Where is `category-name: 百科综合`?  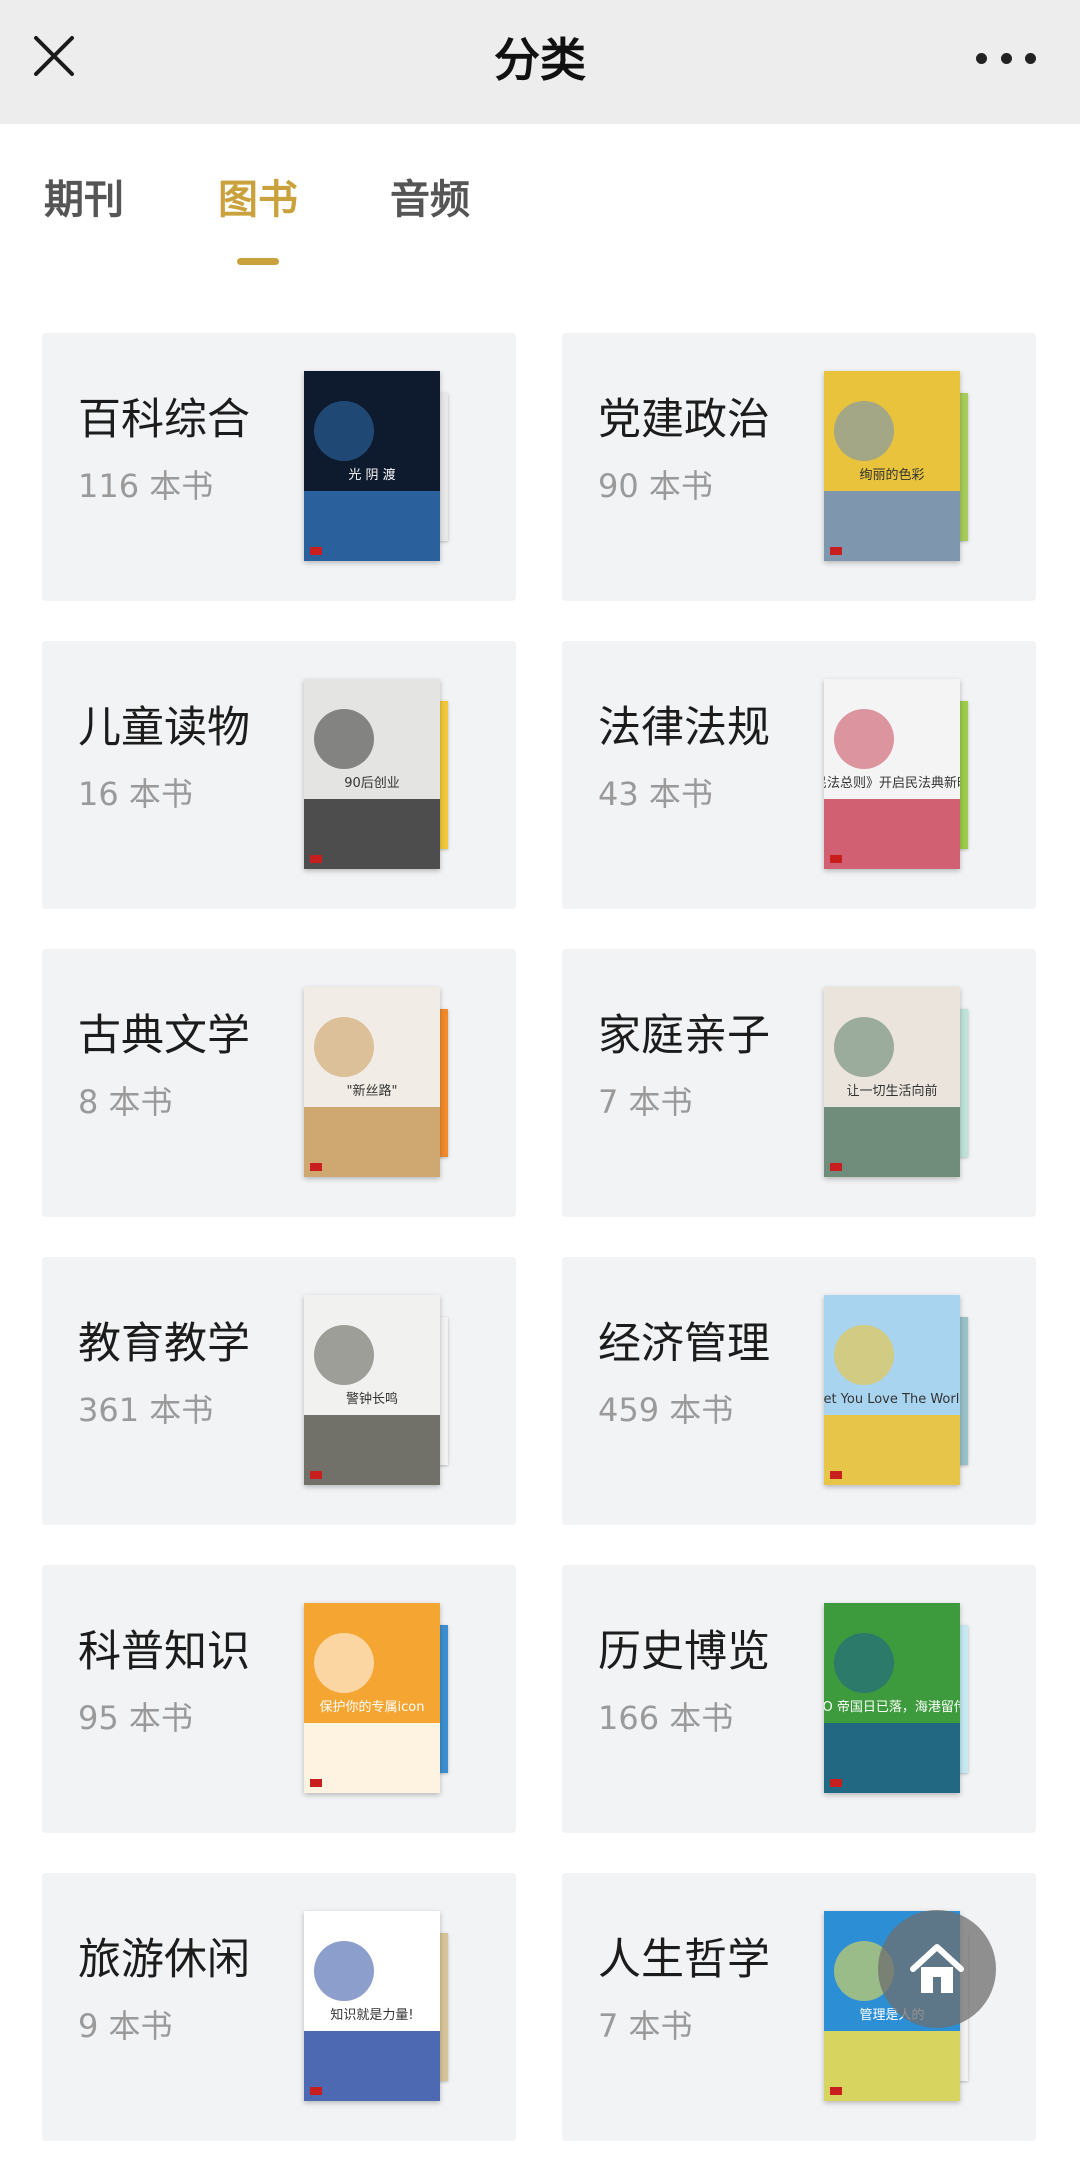 category-name: 百科综合 is located at coordinates (164, 420).